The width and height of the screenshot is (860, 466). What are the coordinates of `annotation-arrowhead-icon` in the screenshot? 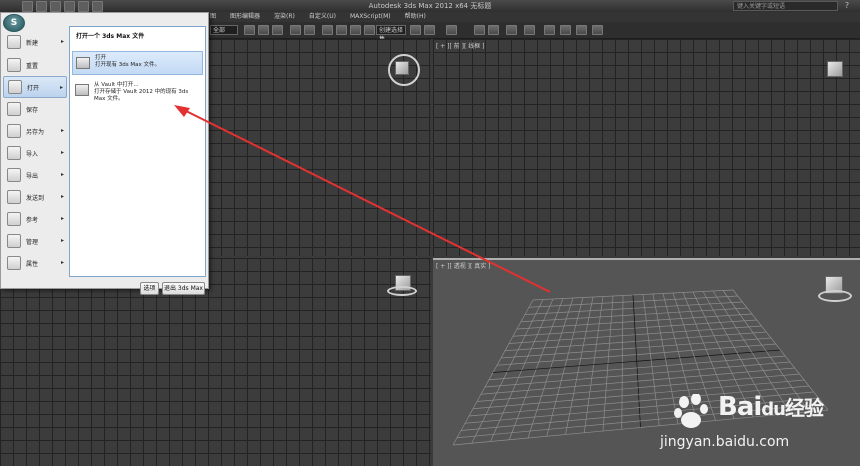 It's located at (182, 111).